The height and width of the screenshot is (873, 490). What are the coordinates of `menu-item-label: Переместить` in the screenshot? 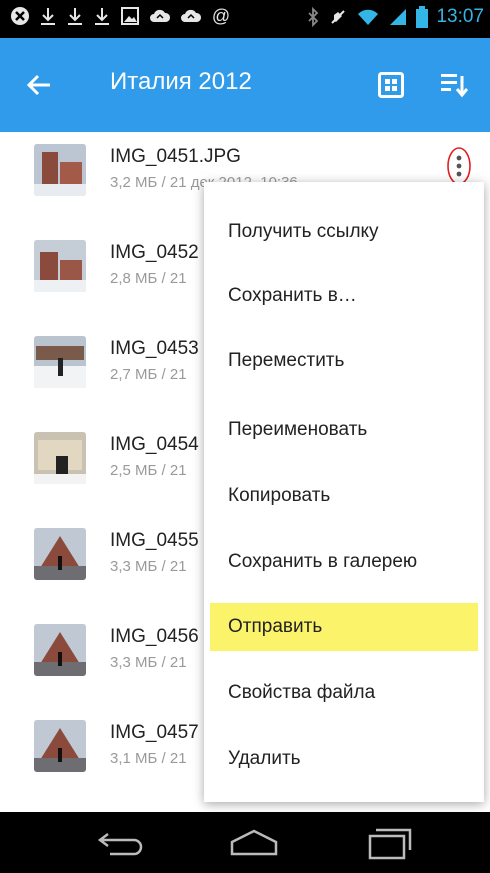 It's located at (286, 360).